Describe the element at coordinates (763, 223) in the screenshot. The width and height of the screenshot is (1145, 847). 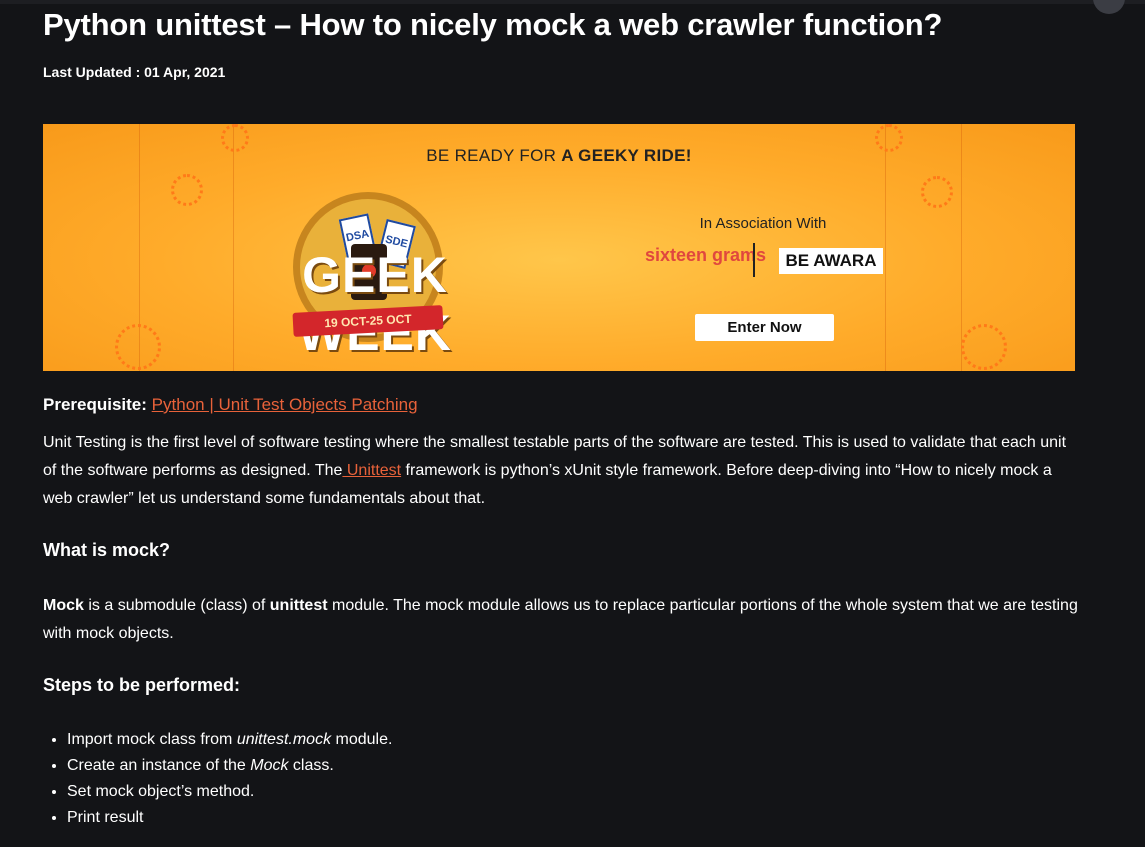
I see `association-label: In Association With` at that location.